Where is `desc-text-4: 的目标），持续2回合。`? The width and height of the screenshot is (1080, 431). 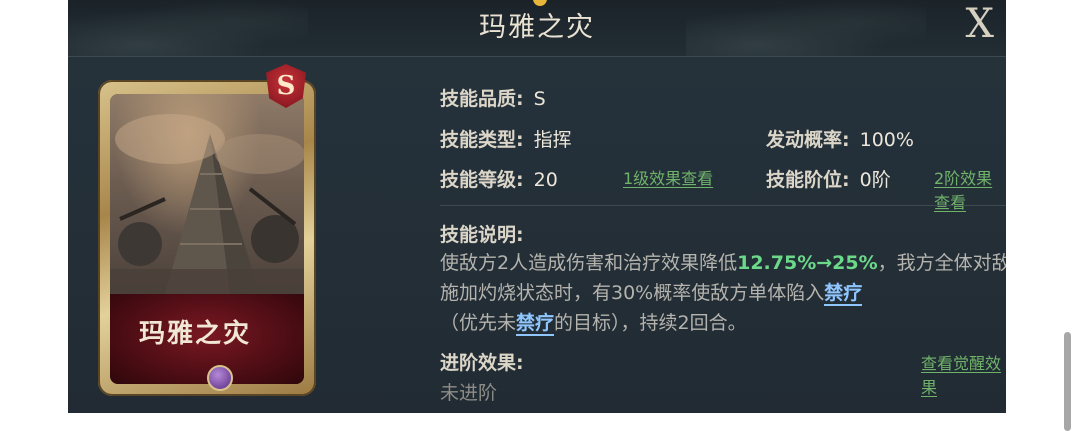
desc-text-4: 的目标），持续2回合。 is located at coordinates (650, 323).